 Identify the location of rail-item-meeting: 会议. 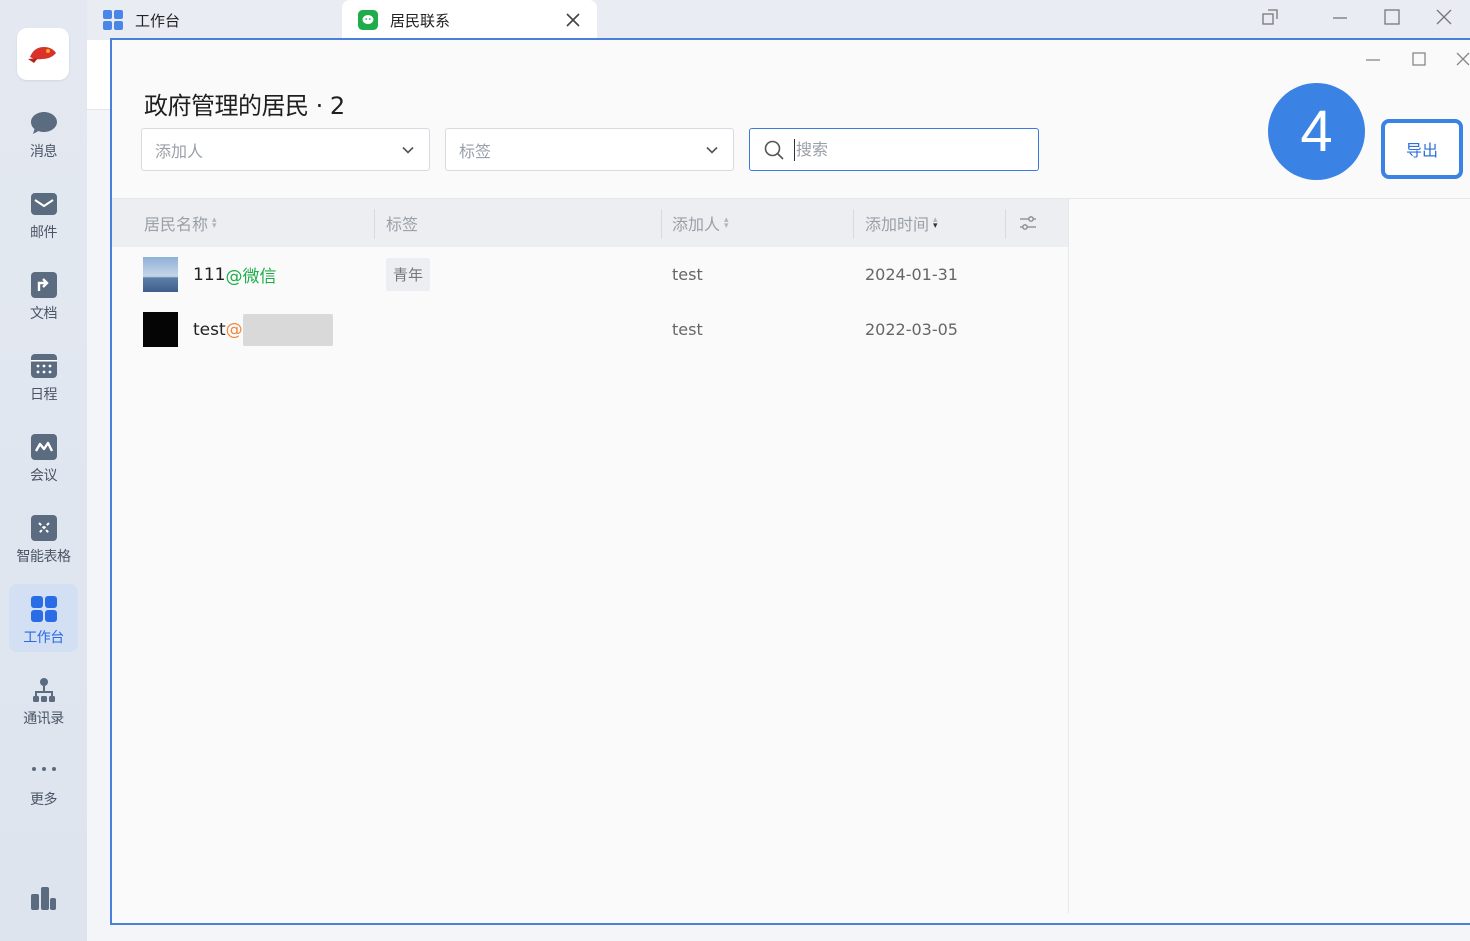
(43, 456).